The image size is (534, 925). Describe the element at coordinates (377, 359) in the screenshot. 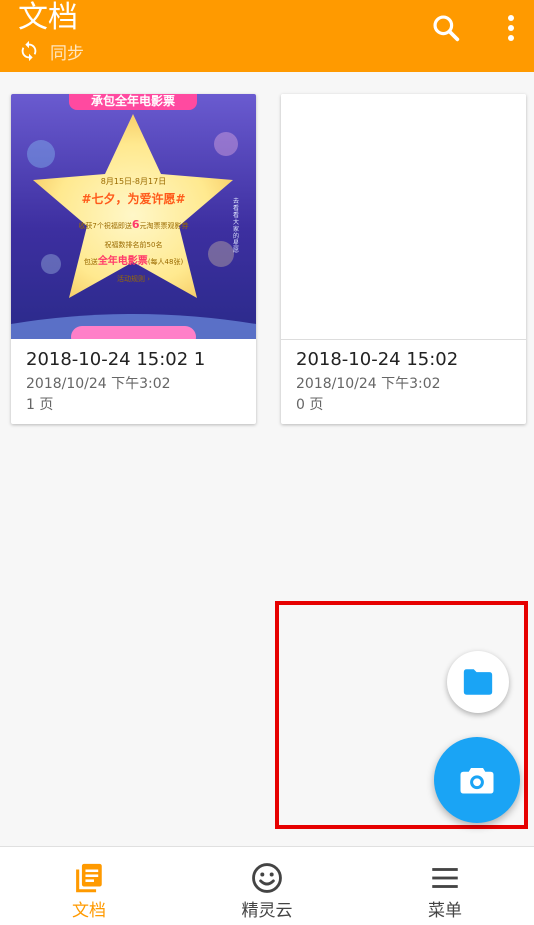

I see `document-name: 2018-10-24 15:02` at that location.